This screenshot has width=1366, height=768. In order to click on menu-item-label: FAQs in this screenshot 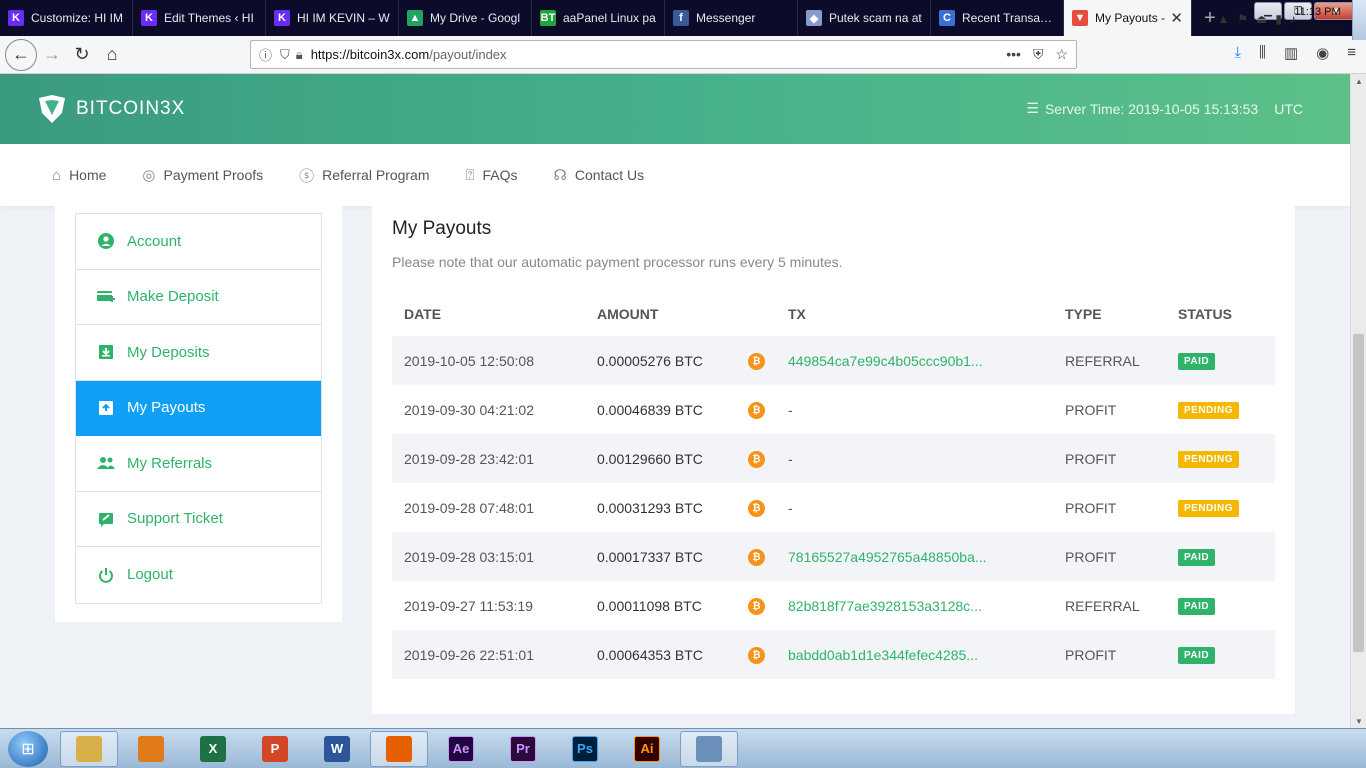, I will do `click(500, 175)`.